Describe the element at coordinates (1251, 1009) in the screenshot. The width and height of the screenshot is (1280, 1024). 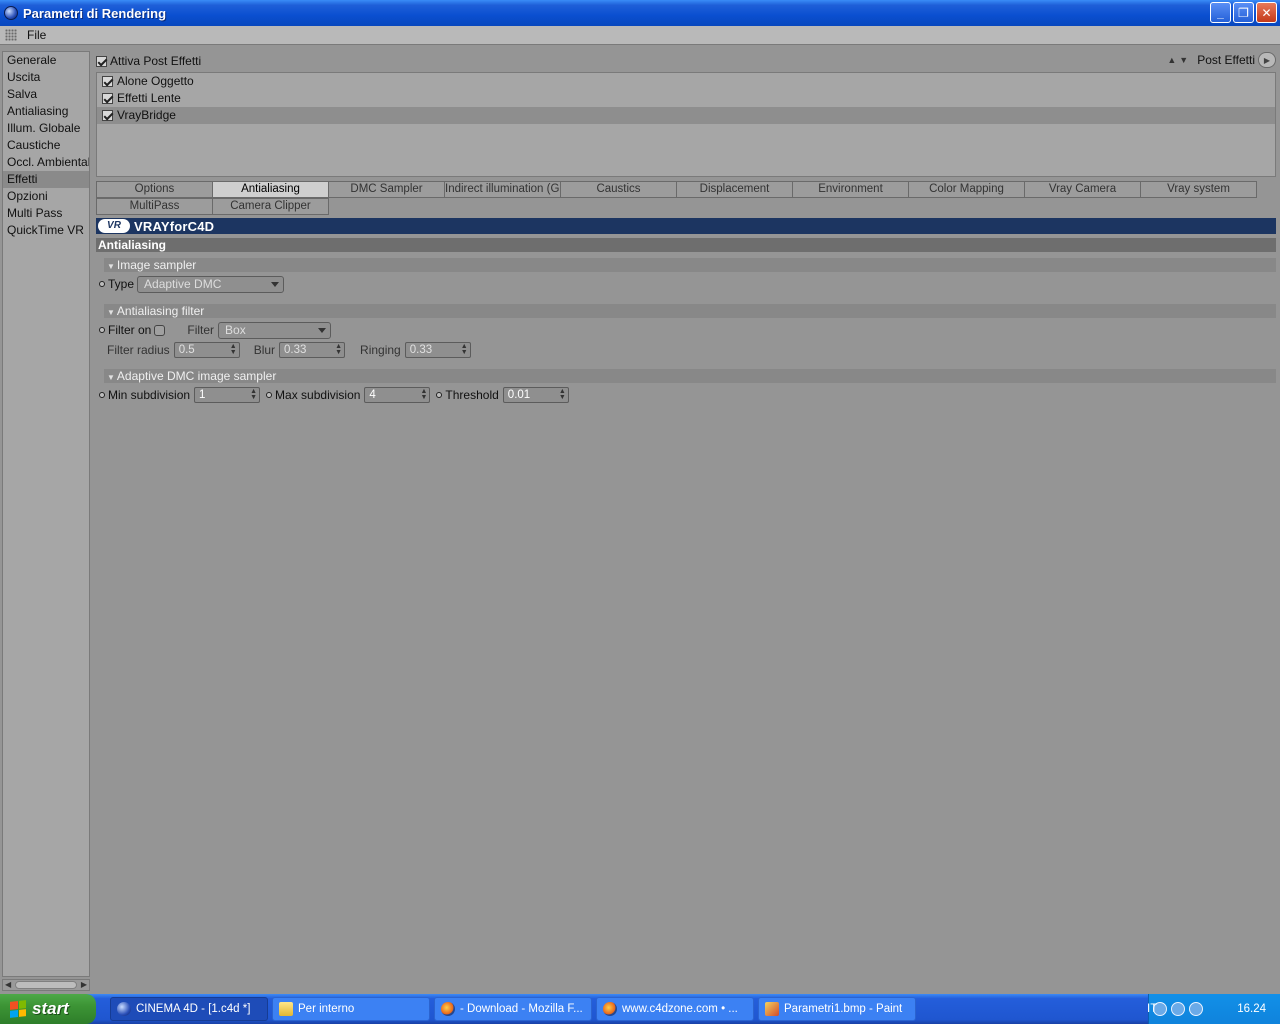
I see `clock: 16.24` at that location.